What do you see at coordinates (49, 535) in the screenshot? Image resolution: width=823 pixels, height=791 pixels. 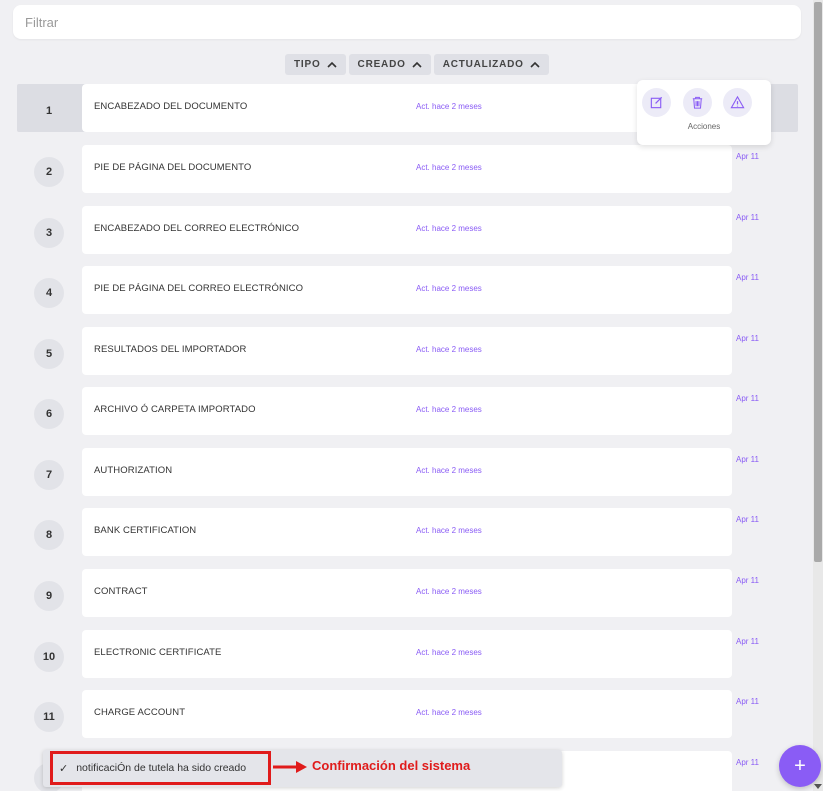 I see `row-number: 8` at bounding box center [49, 535].